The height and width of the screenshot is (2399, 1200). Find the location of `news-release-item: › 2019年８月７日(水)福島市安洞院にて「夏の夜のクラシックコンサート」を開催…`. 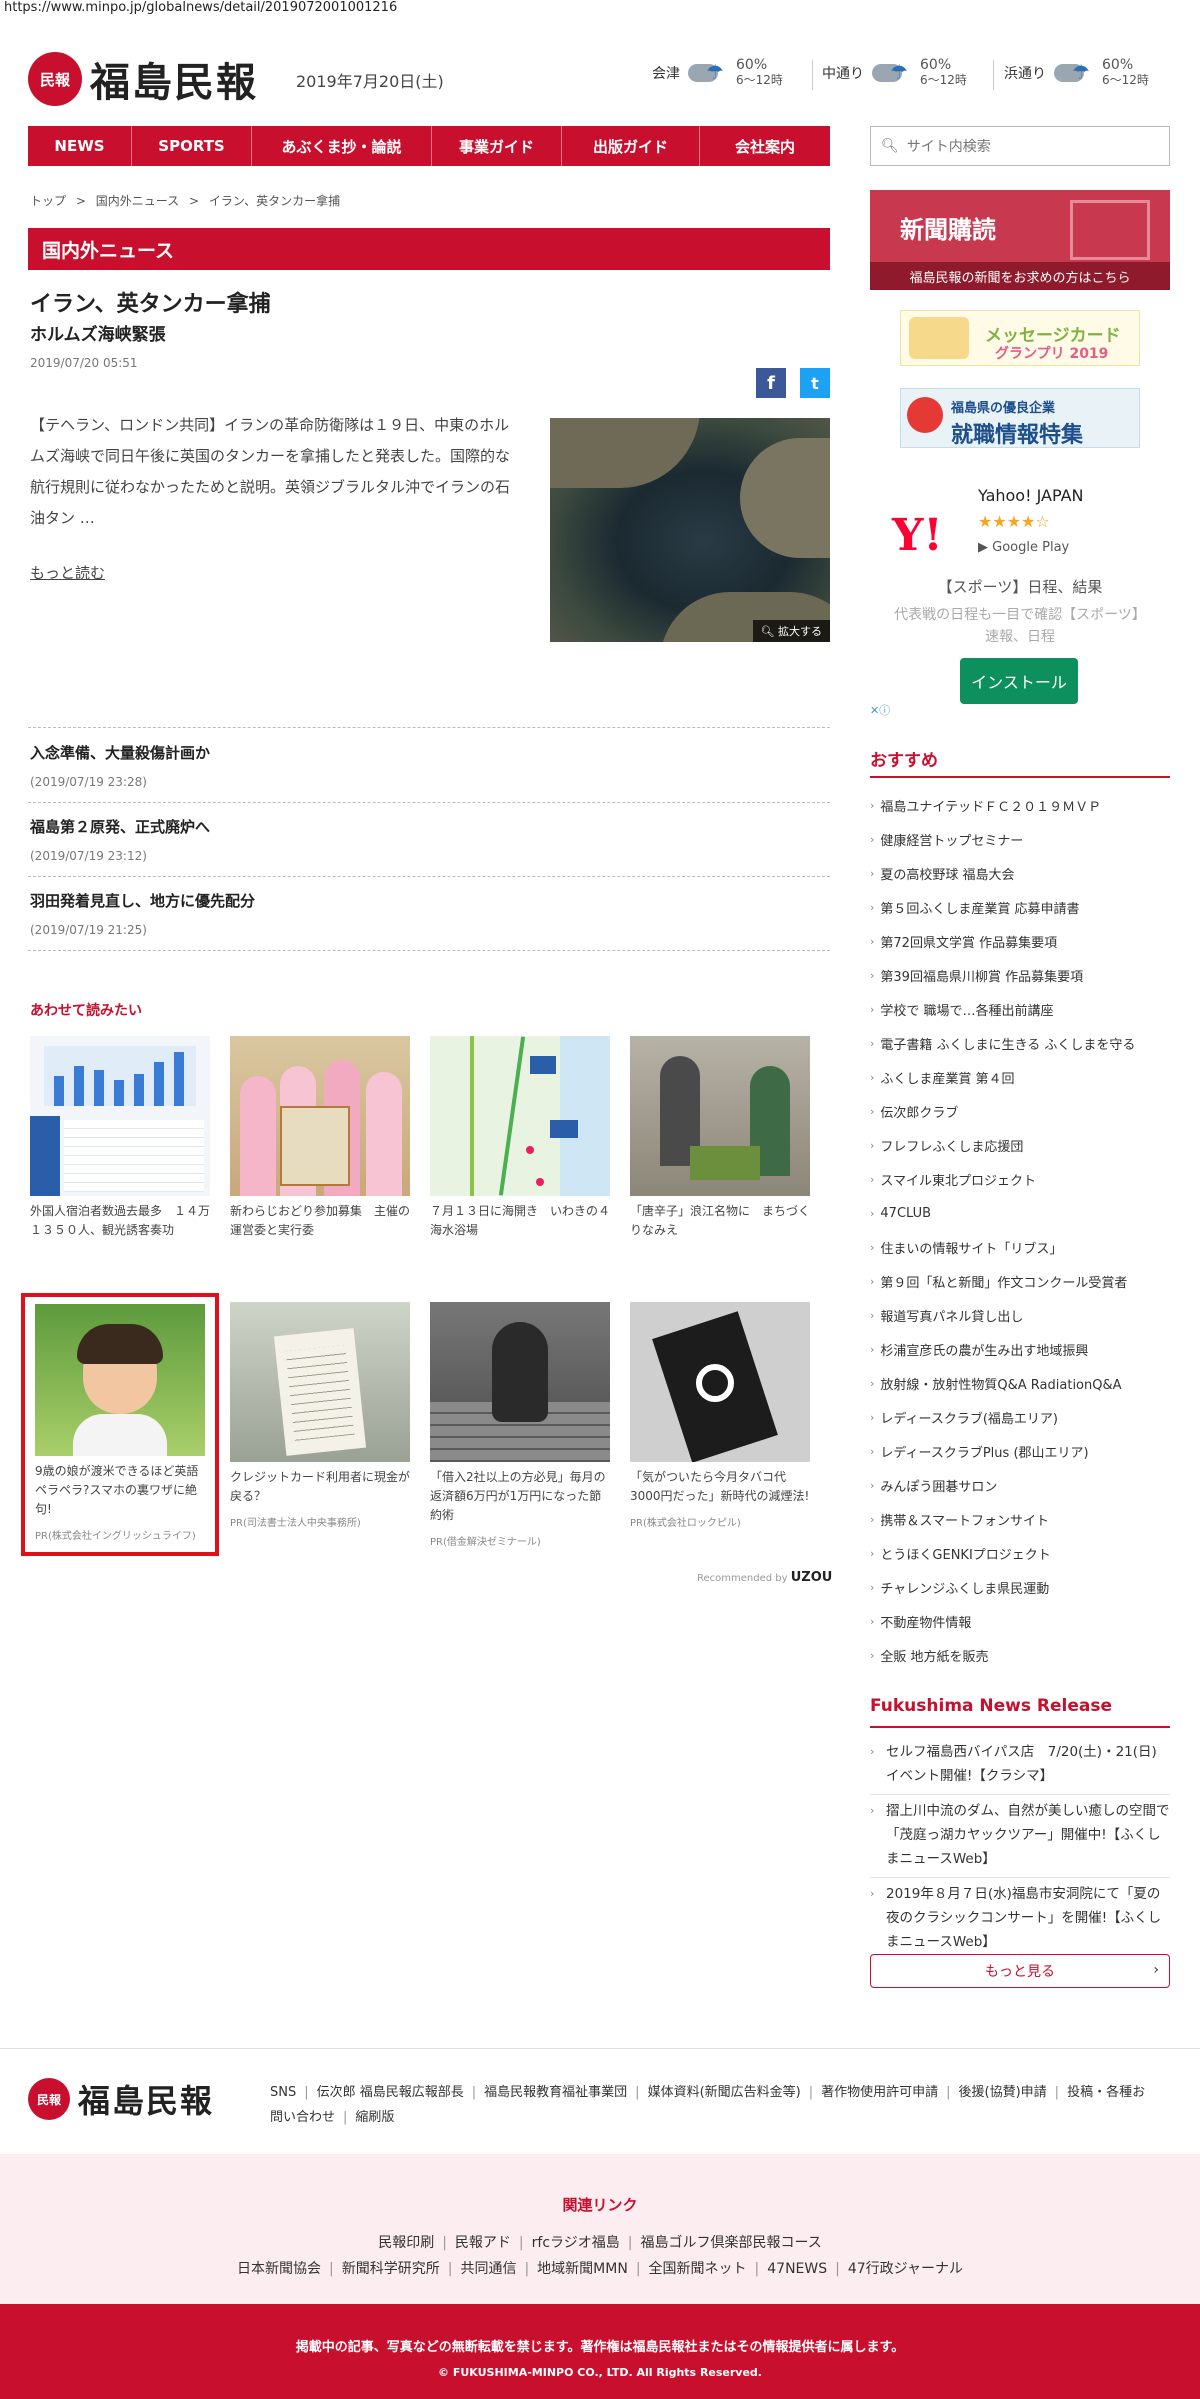

news-release-item: › 2019年８月７日(水)福島市安洞院にて「夏の夜のクラシックコンサート」を開催… is located at coordinates (1020, 1919).